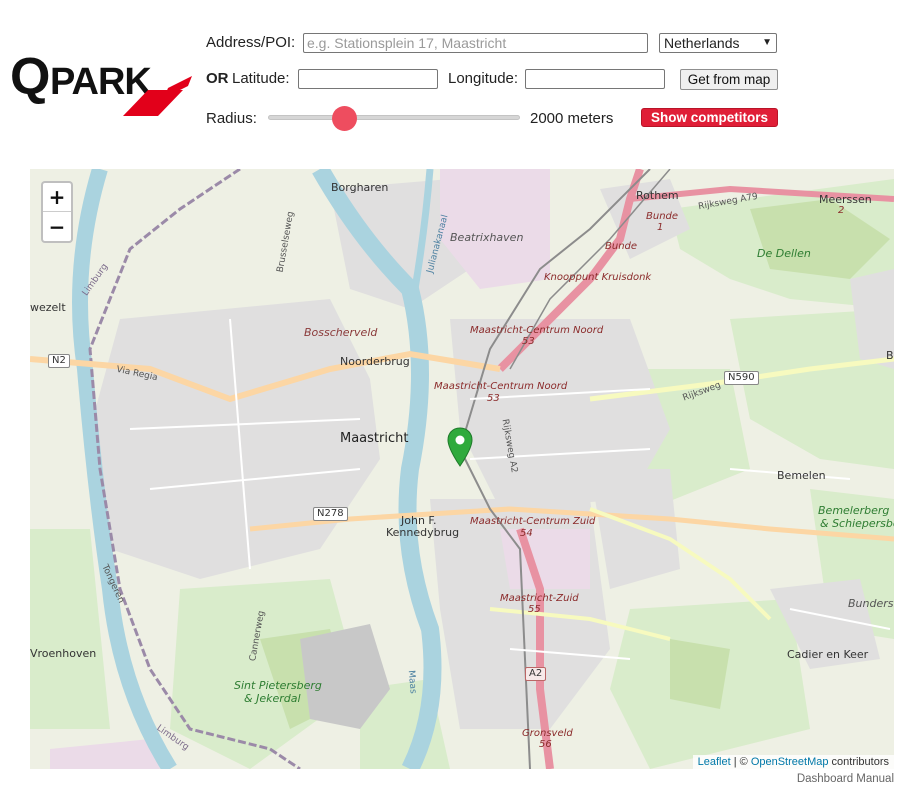  I want to click on svg-text: Q, so click(29, 77).